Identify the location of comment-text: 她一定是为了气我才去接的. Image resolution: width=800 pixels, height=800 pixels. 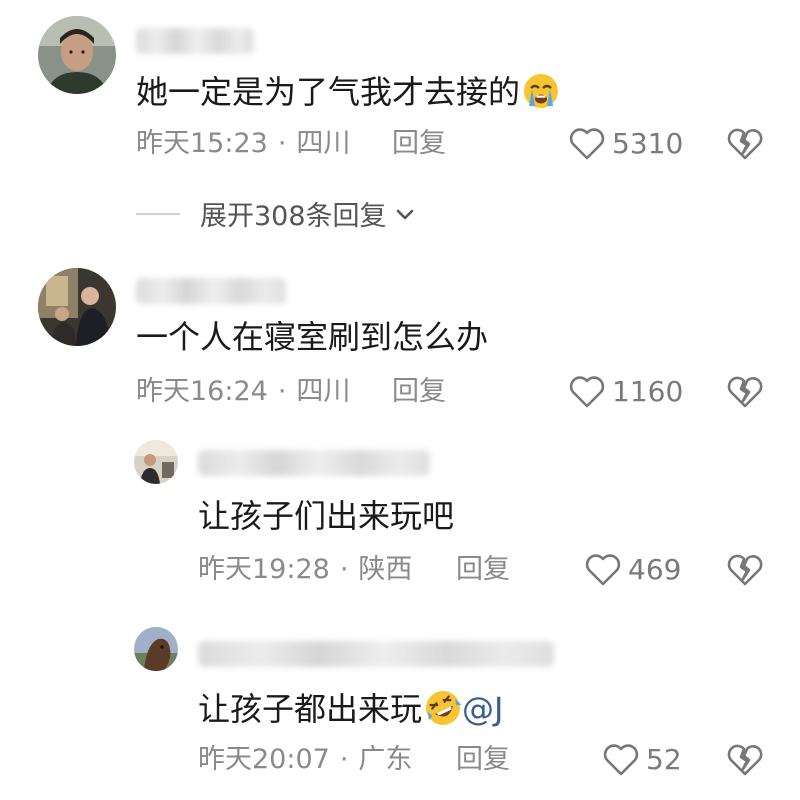
(348, 92).